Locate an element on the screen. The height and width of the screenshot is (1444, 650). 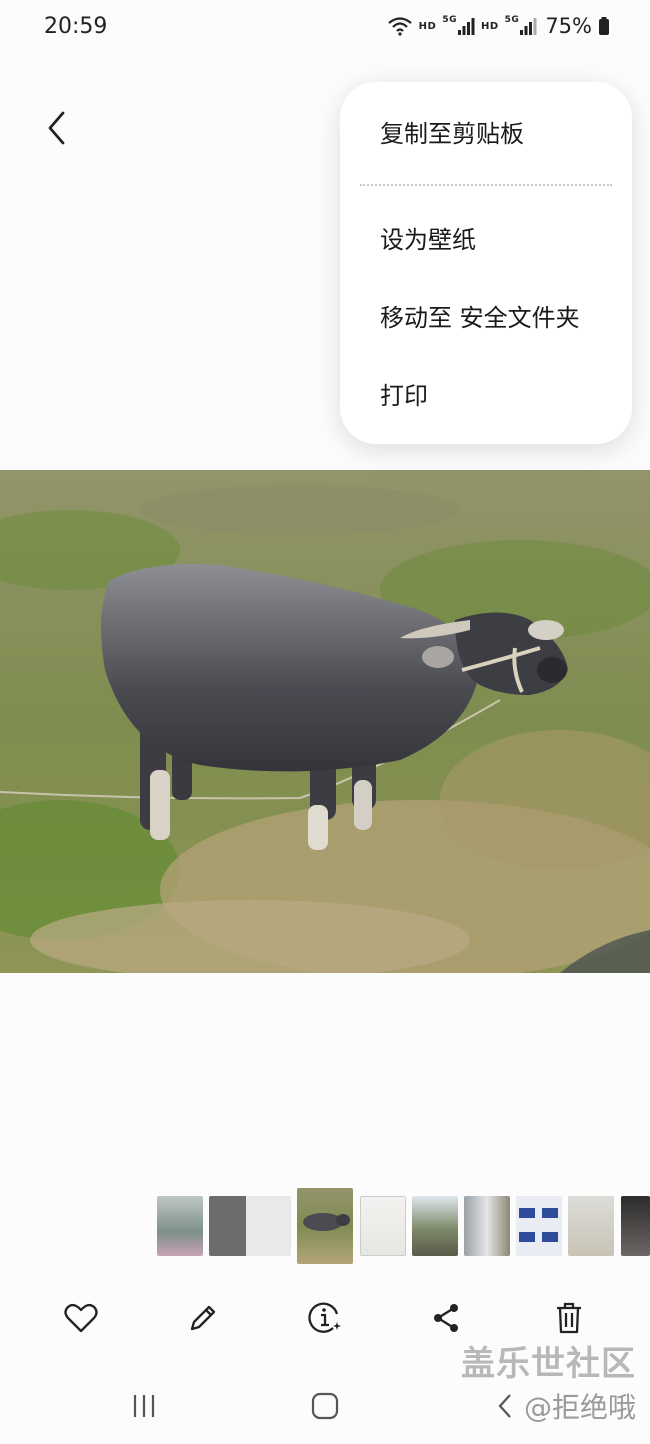
recents-icon is located at coordinates (144, 1406).